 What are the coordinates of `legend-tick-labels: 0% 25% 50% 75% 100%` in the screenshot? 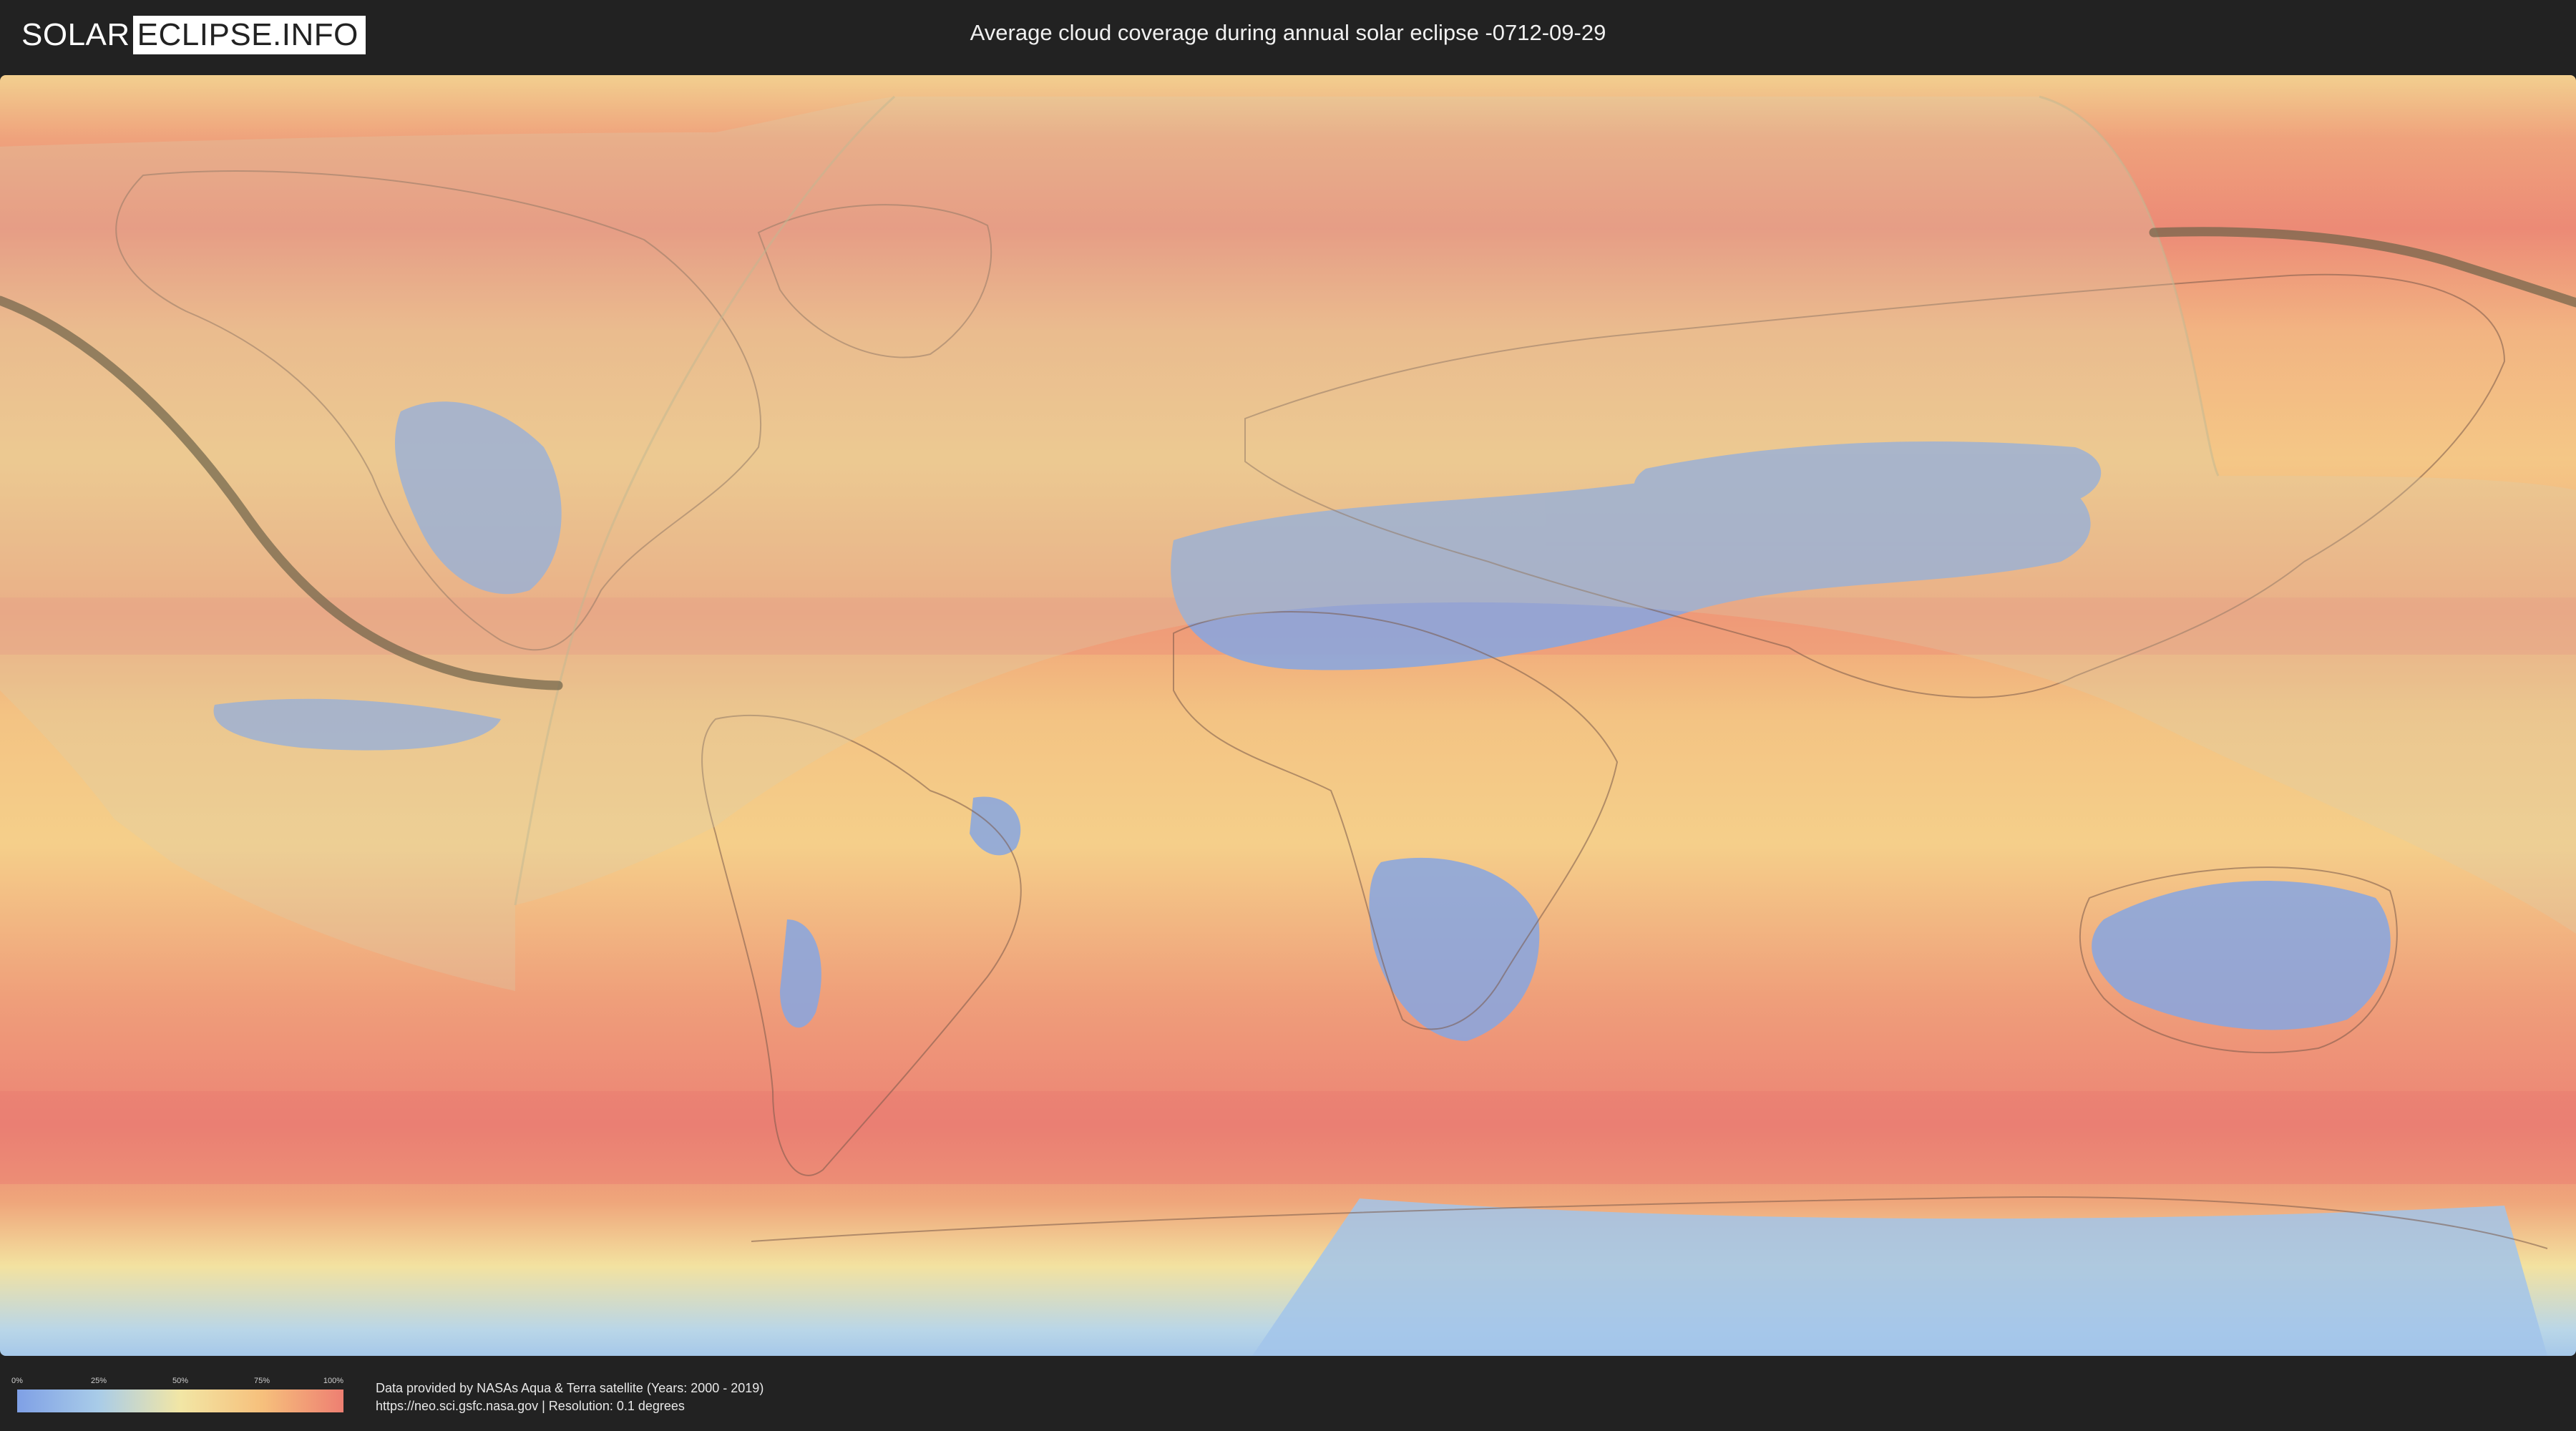 It's located at (177, 1382).